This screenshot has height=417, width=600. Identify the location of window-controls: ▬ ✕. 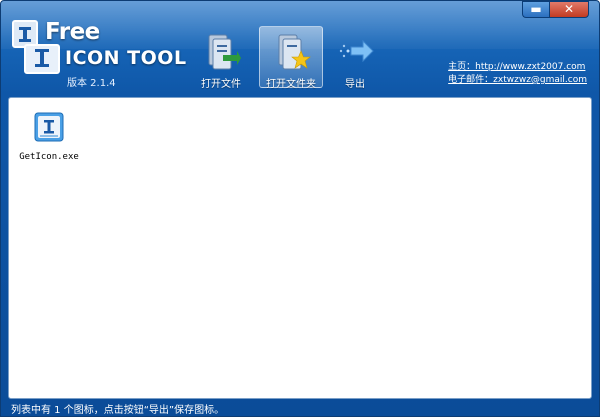
(555, 9).